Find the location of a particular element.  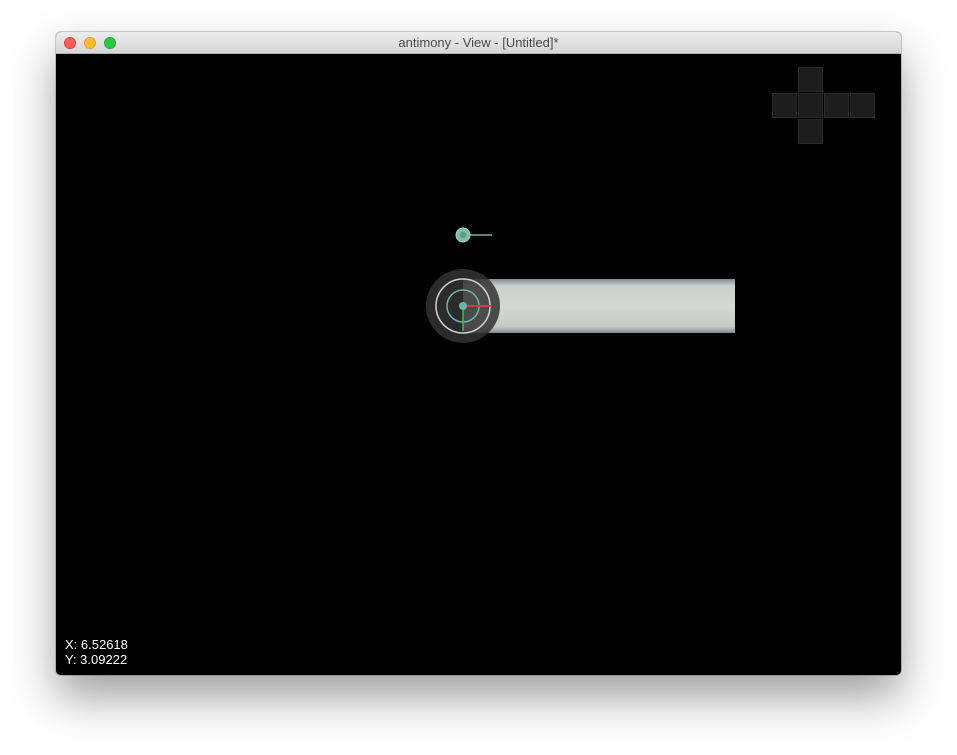

window-title: antimony - View - [Untitled]* is located at coordinates (478, 42).